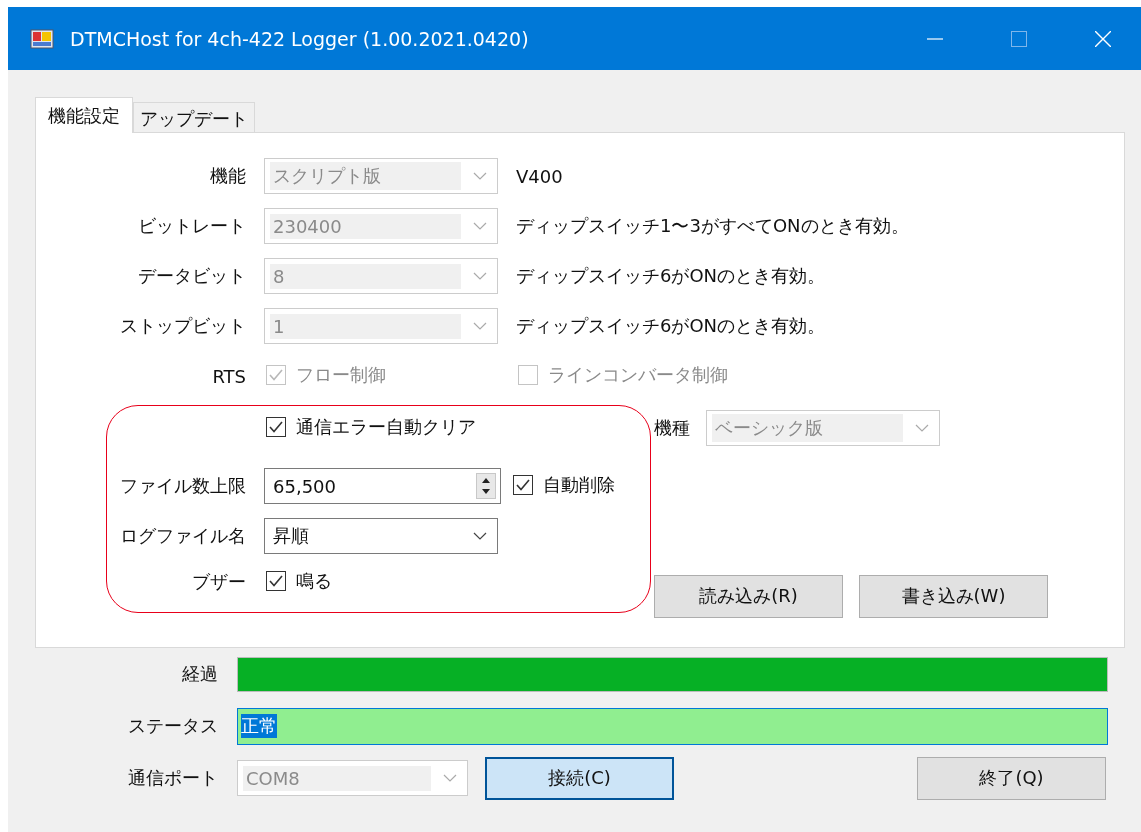 This screenshot has height=832, width=1141. Describe the element at coordinates (386, 427) in the screenshot. I see `checkbox-label: 通信エラー自動クリア` at that location.